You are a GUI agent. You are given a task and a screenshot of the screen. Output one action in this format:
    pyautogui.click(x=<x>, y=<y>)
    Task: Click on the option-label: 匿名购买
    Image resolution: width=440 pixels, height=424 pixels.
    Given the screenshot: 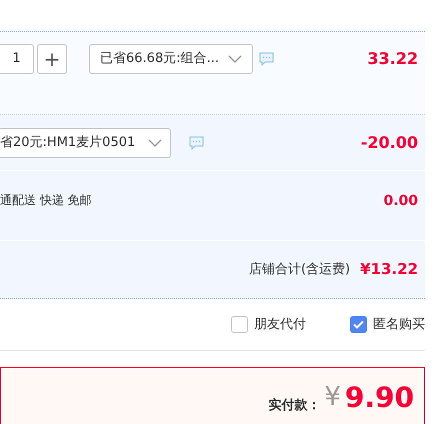 What is the action you would take?
    pyautogui.click(x=399, y=324)
    